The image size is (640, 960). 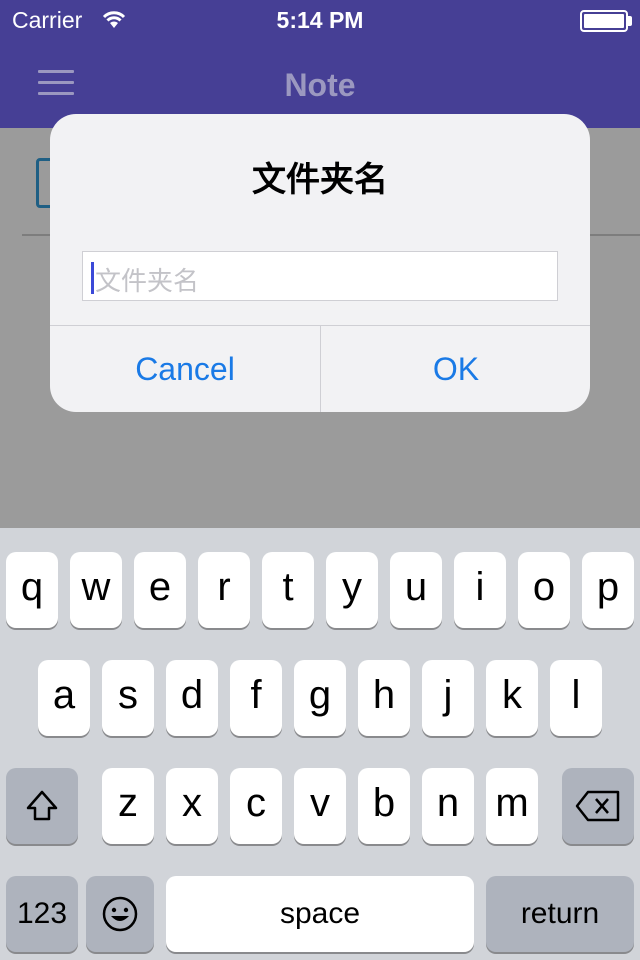 I want to click on numbers-key: 123, so click(x=42, y=914).